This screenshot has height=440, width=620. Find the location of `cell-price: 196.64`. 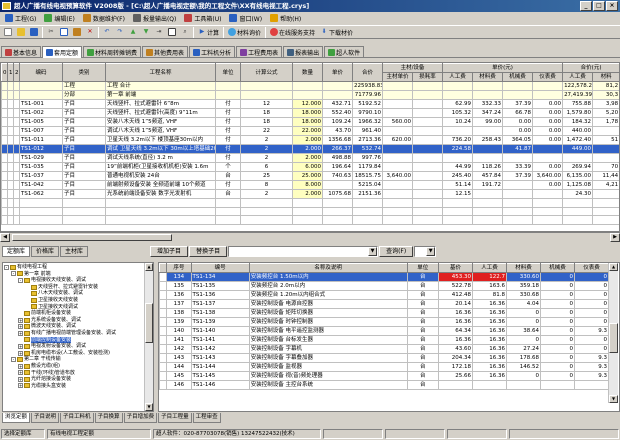

cell-price: 196.64 is located at coordinates (337, 167).